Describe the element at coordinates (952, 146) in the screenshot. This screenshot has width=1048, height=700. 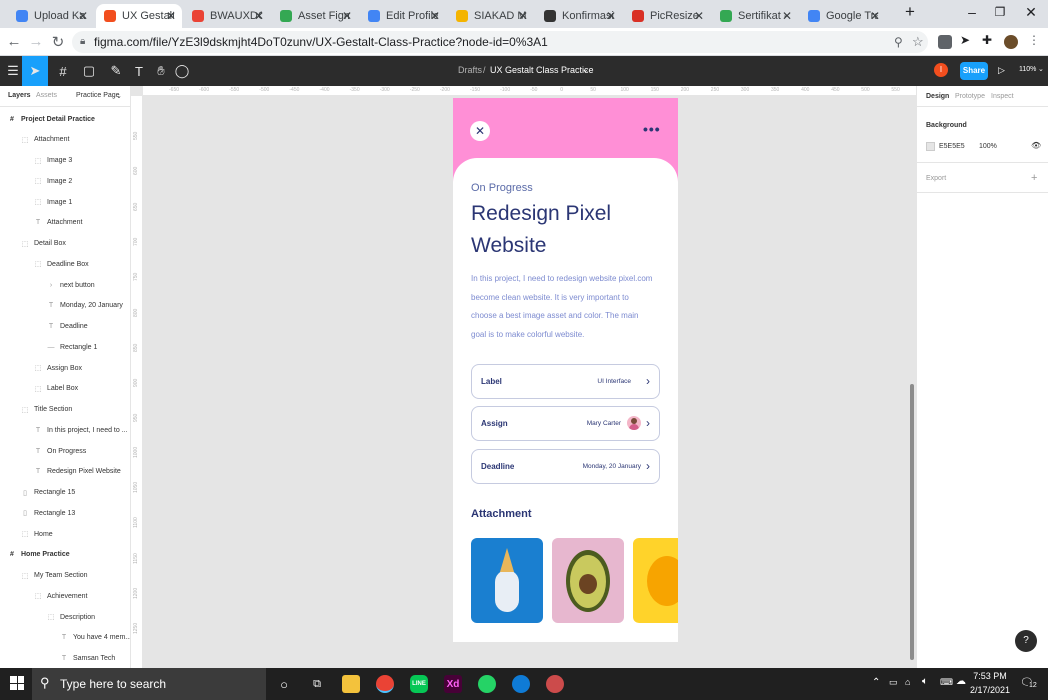
I see `background-hex-input: E5E5E5` at that location.